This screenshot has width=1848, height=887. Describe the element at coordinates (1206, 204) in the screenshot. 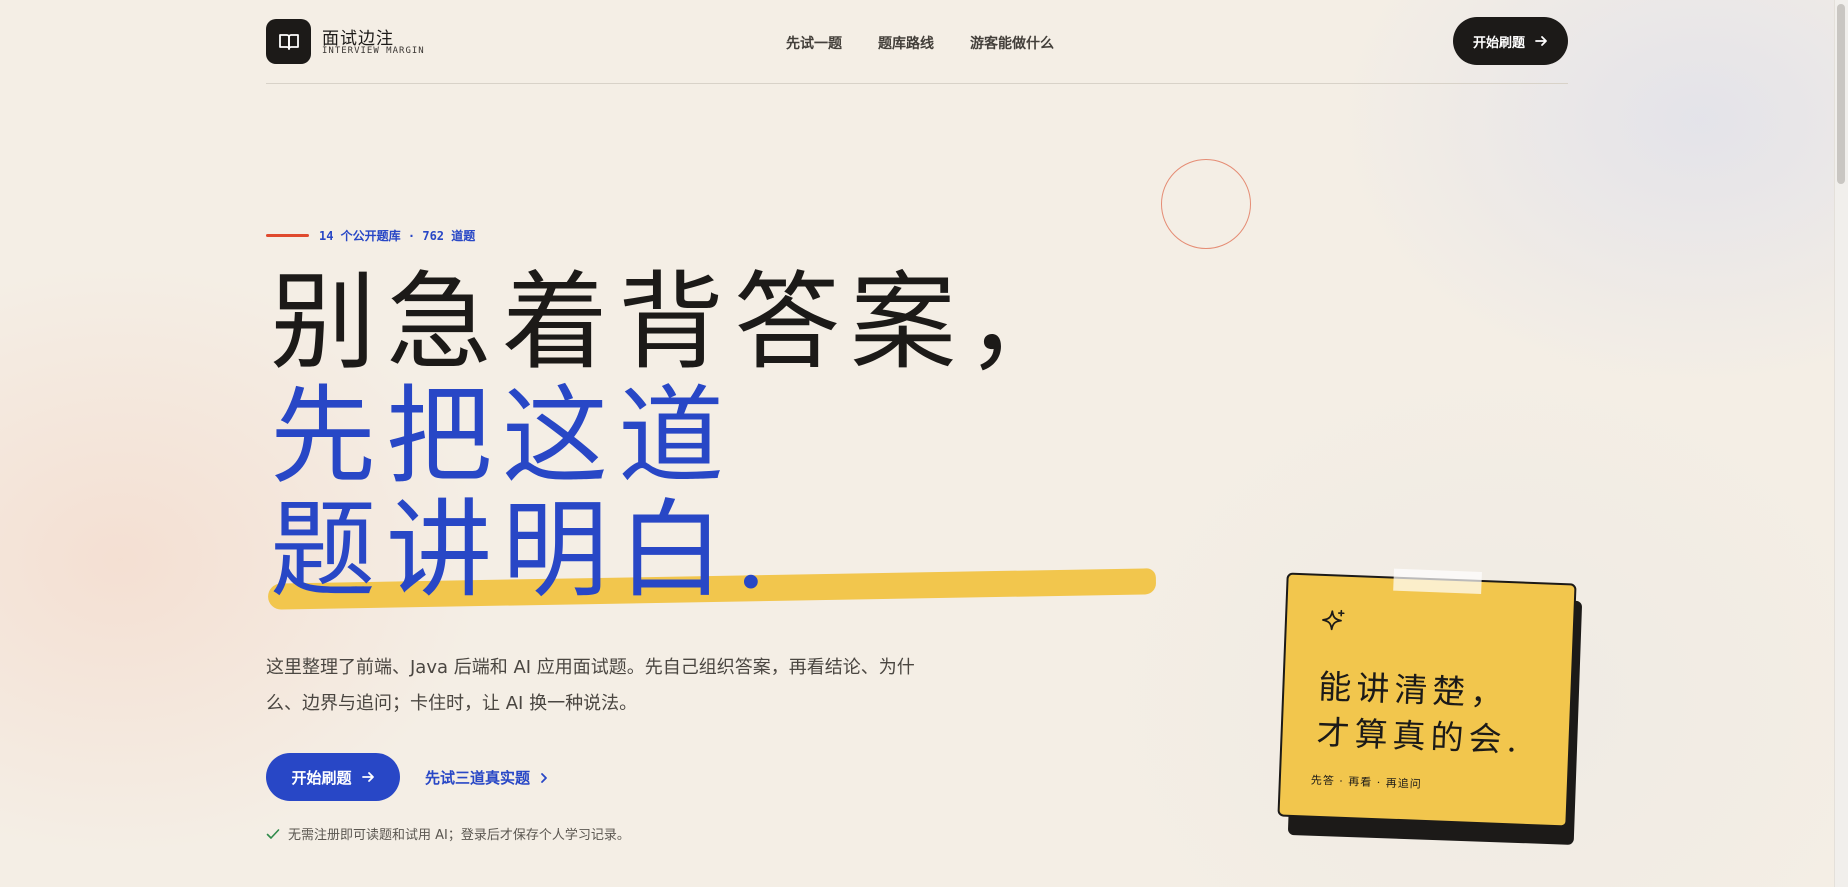

I see `decorative-circle` at that location.